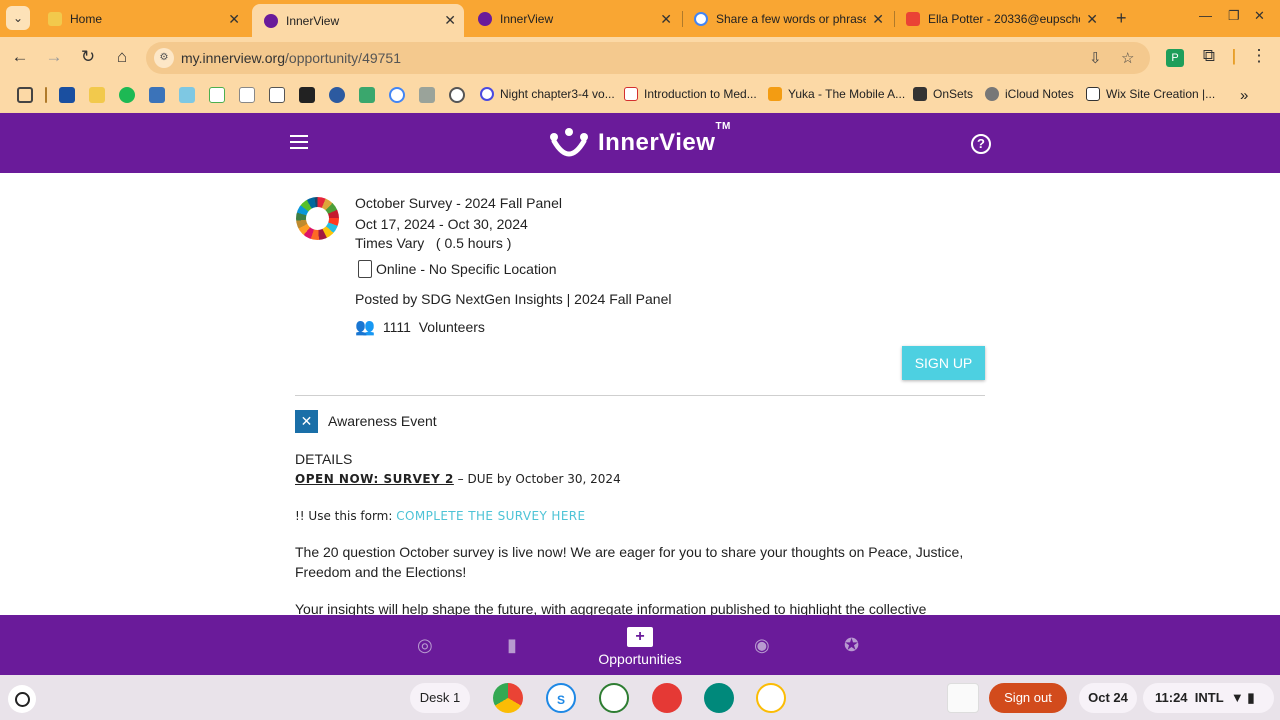 The image size is (1280, 720). I want to click on volunteer-label: Volunteers, so click(451, 327).